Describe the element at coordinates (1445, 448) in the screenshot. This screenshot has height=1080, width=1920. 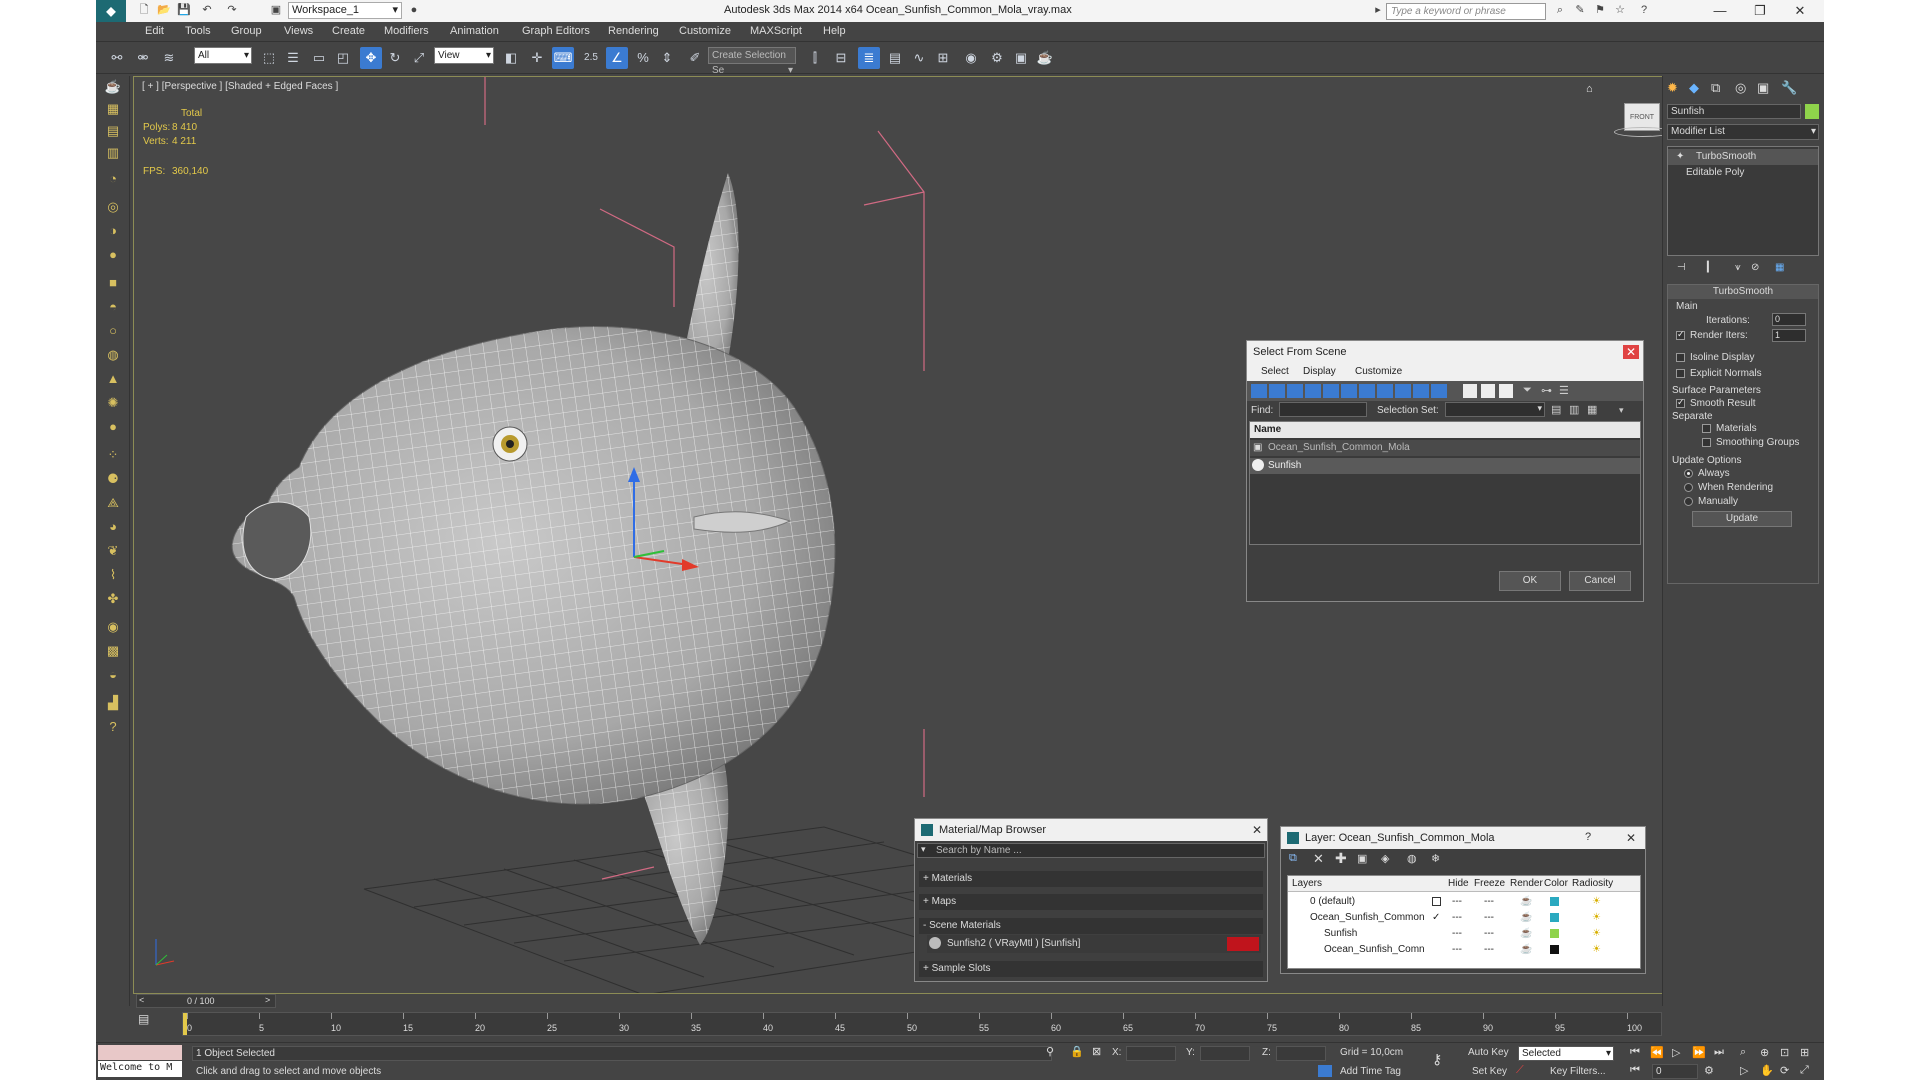
I see `list-item: Ocean_Sunfish_Common_Mola` at that location.